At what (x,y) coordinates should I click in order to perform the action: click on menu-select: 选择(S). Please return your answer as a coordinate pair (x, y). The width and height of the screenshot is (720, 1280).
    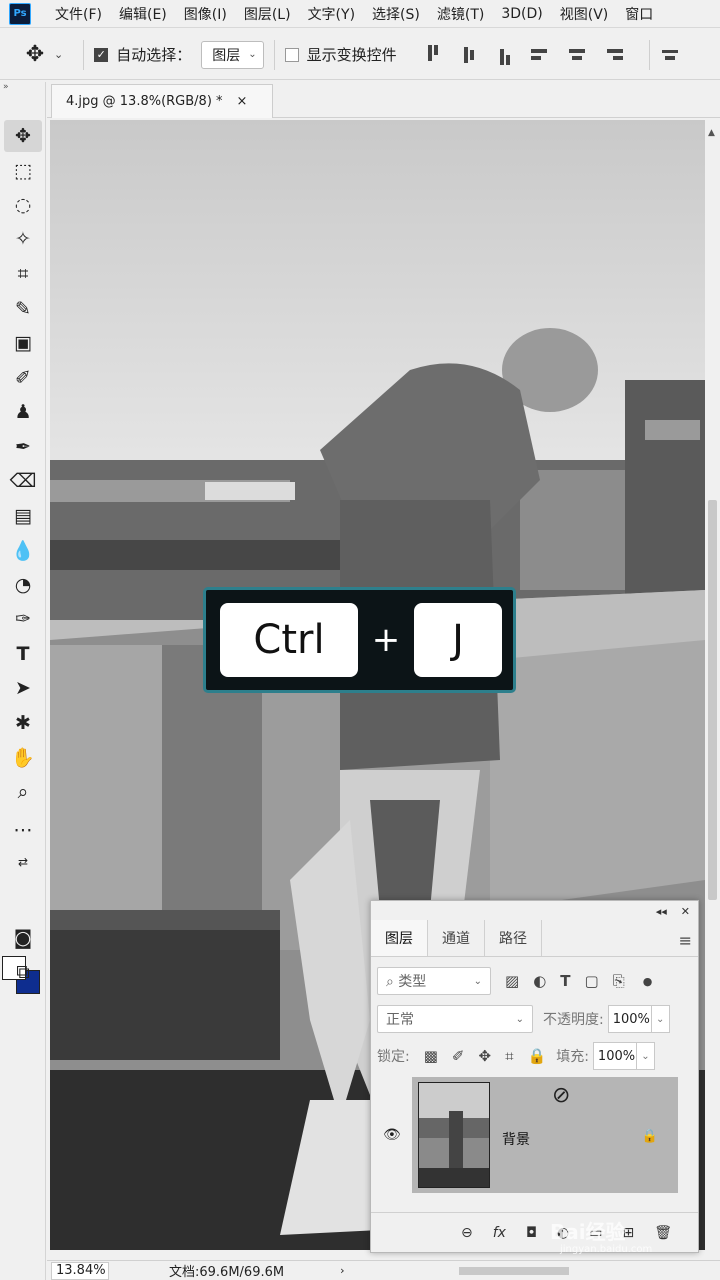
    Looking at the image, I should click on (396, 14).